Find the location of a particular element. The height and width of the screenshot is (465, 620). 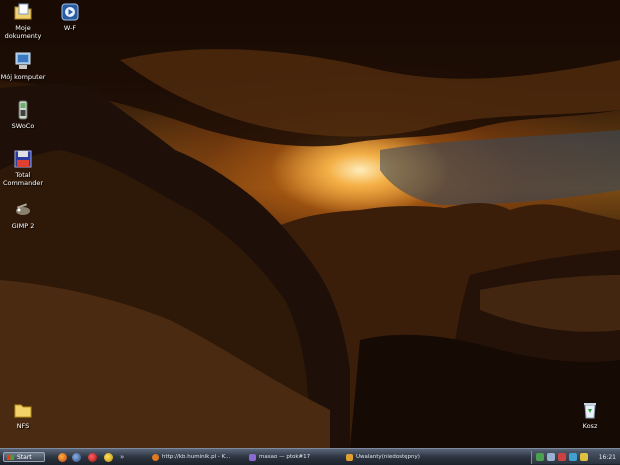

desktop-icon-wmp: W-F is located at coordinates (70, 17).